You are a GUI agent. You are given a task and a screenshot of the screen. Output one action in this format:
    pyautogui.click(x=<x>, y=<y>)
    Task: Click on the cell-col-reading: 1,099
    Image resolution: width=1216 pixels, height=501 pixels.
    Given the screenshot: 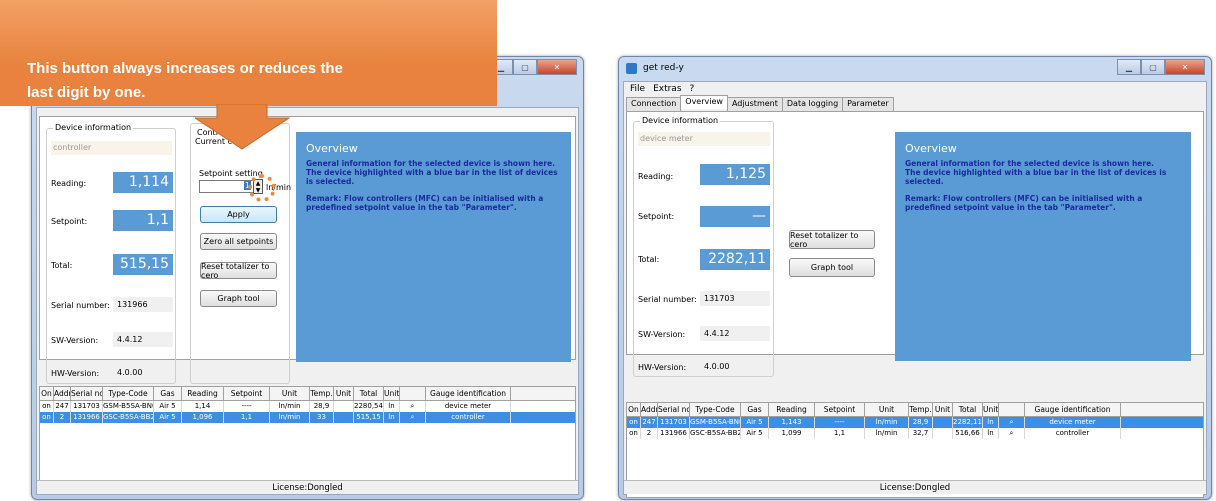 What is the action you would take?
    pyautogui.click(x=792, y=433)
    